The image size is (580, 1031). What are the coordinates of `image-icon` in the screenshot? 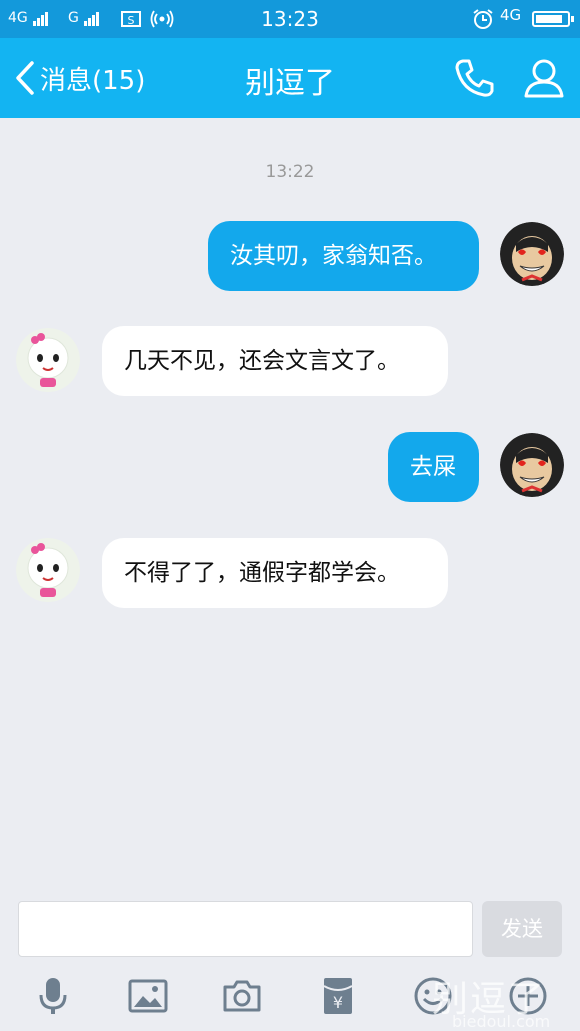 It's located at (148, 996).